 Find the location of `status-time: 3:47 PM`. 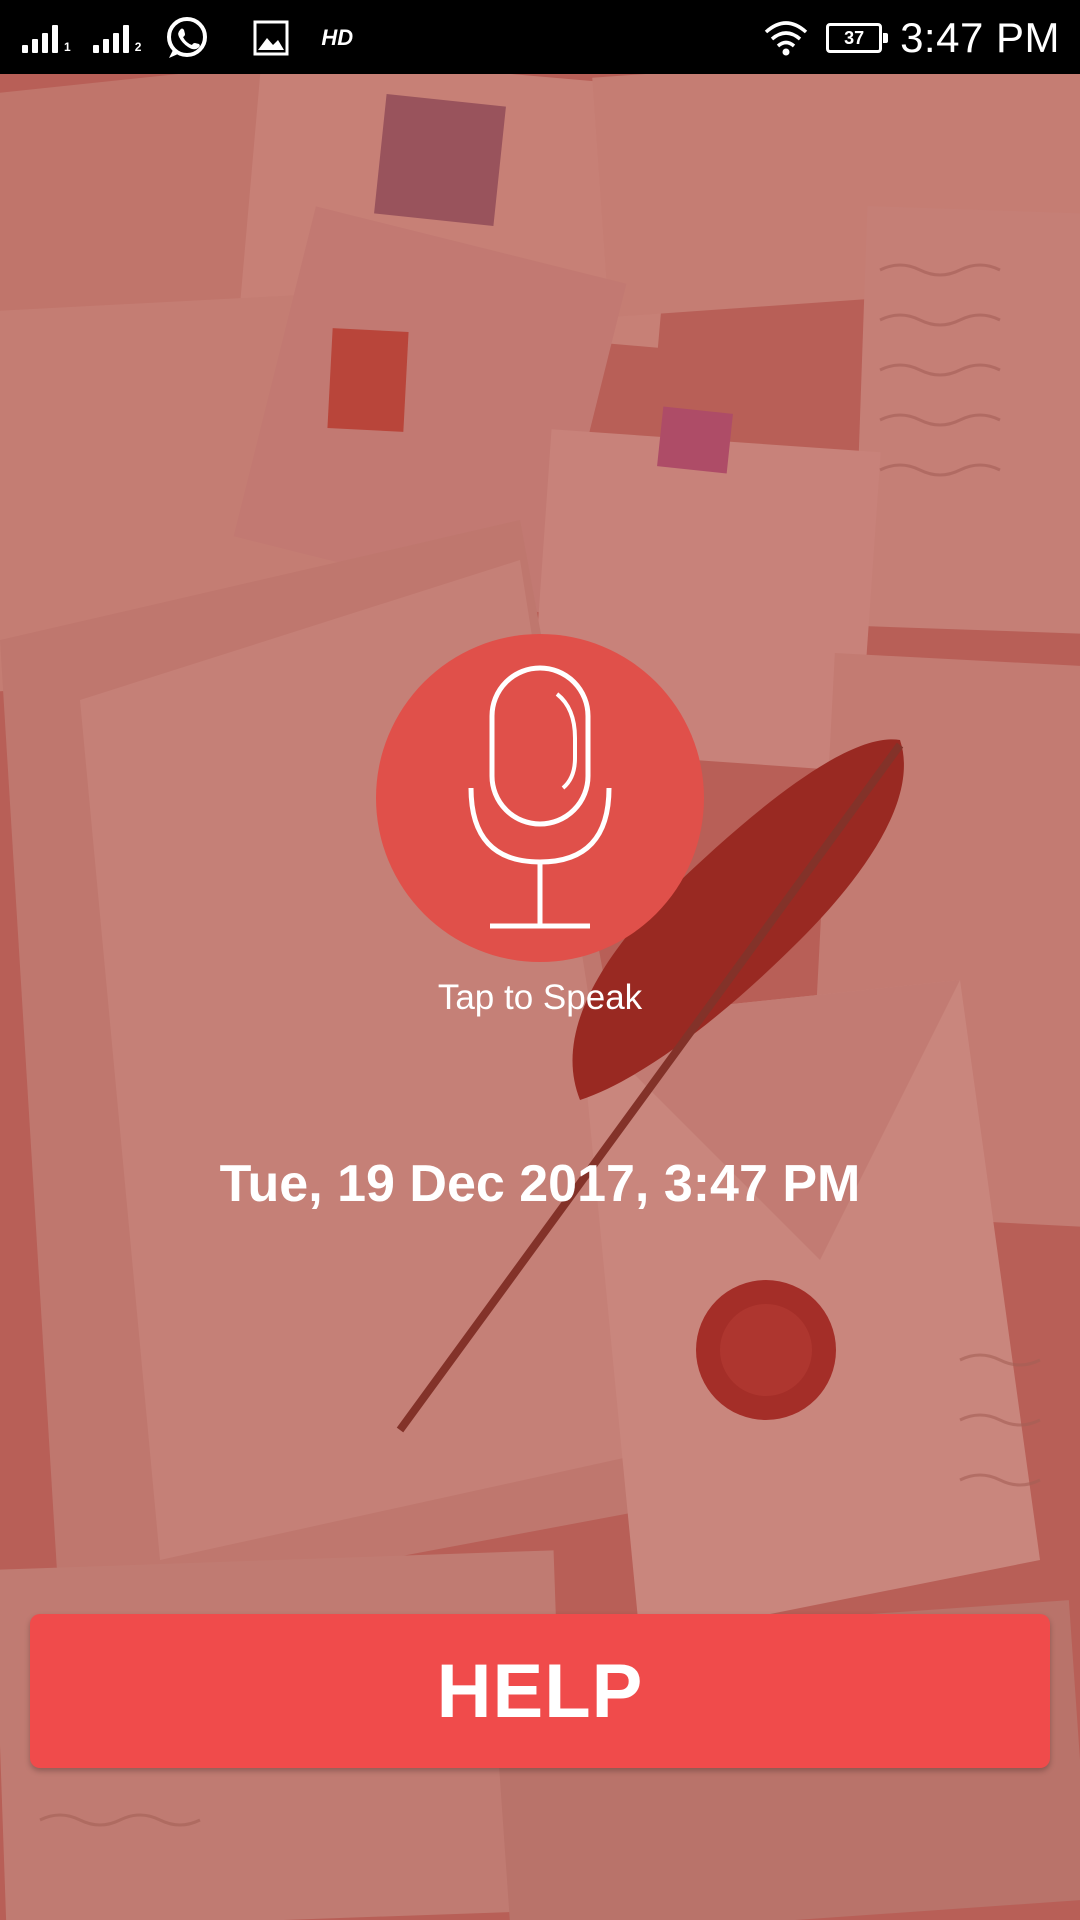

status-time: 3:47 PM is located at coordinates (980, 37).